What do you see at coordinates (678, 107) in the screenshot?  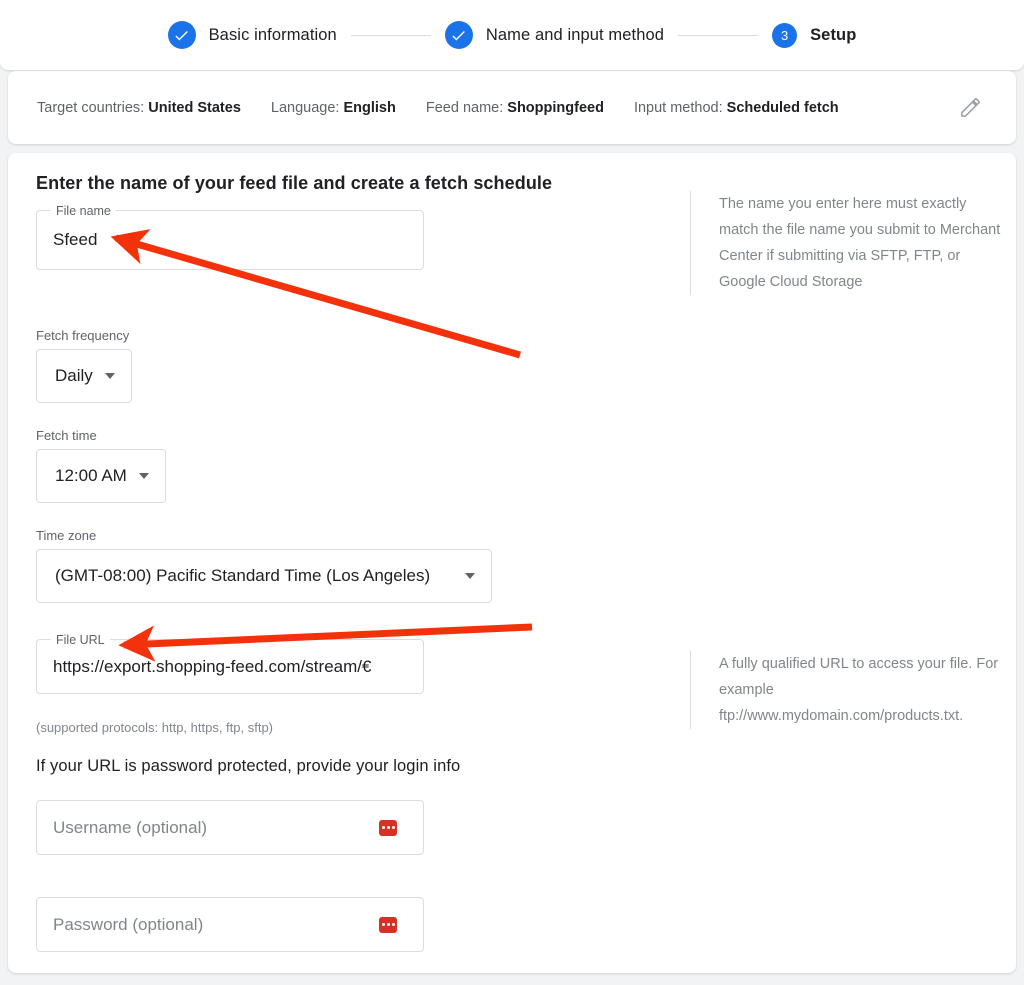 I see `summary-label-input-method: Input method:` at bounding box center [678, 107].